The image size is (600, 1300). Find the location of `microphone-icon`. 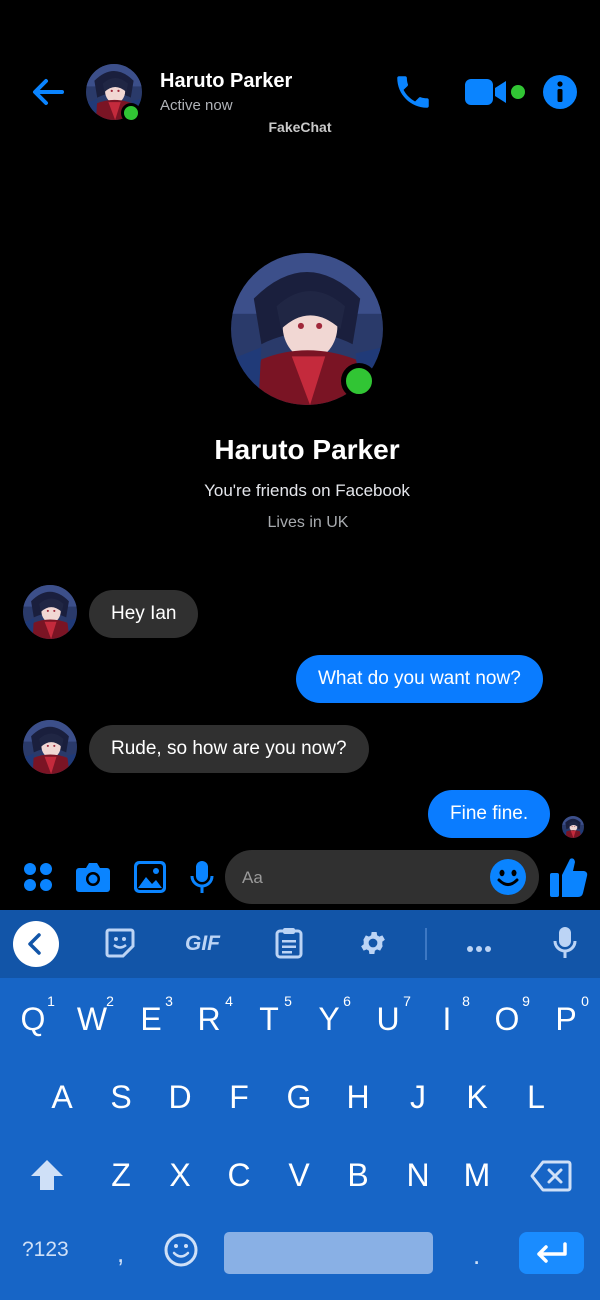

microphone-icon is located at coordinates (202, 879).